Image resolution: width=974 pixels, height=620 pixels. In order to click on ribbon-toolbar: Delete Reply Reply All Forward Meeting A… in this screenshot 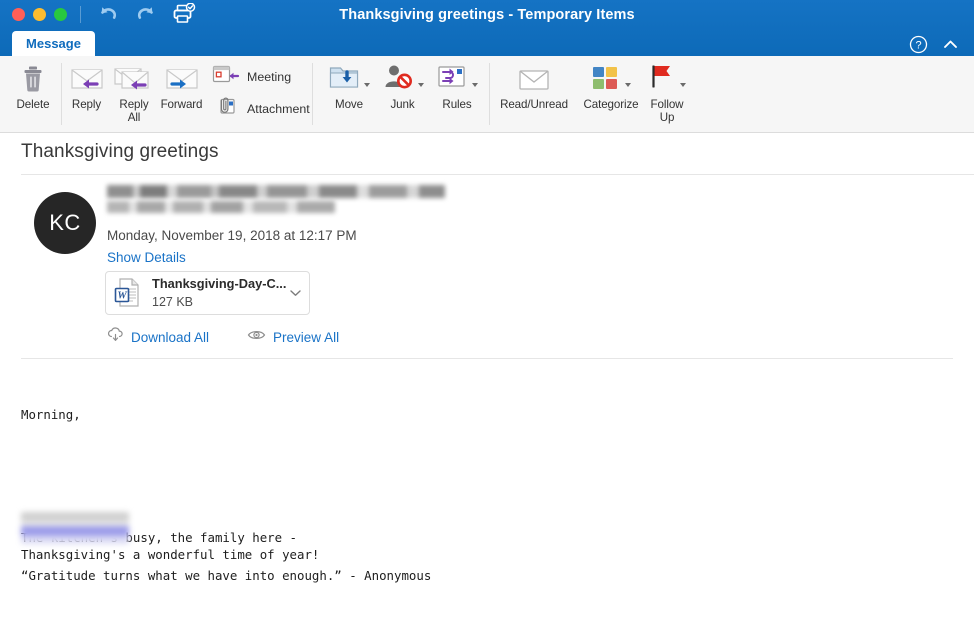, I will do `click(487, 94)`.